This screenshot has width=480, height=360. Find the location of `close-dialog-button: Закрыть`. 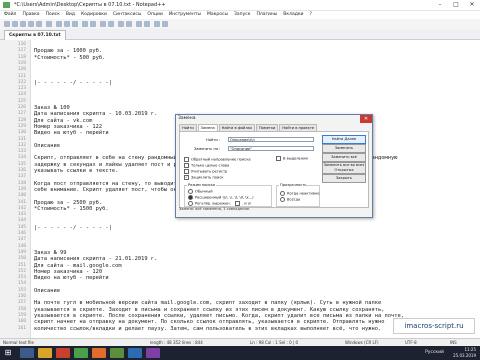

close-dialog-button: Закрыть is located at coordinates (344, 178).